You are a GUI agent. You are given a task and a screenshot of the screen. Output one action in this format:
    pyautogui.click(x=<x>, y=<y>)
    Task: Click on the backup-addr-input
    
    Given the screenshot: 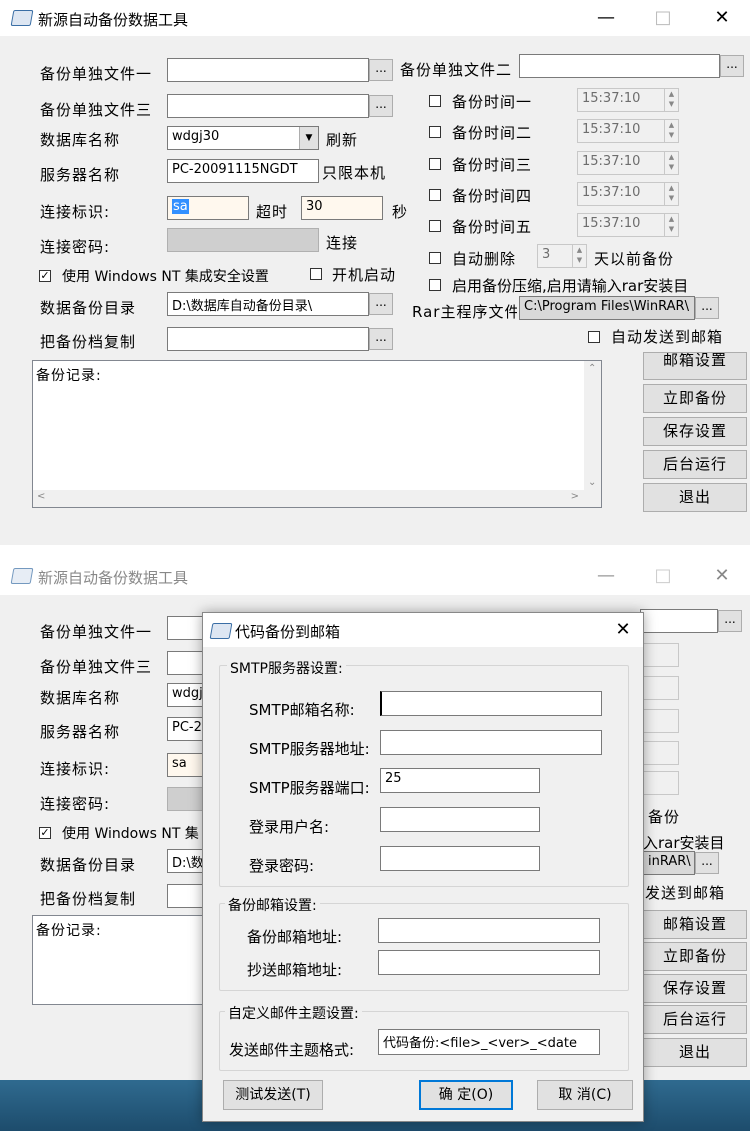 What is the action you would take?
    pyautogui.click(x=489, y=930)
    